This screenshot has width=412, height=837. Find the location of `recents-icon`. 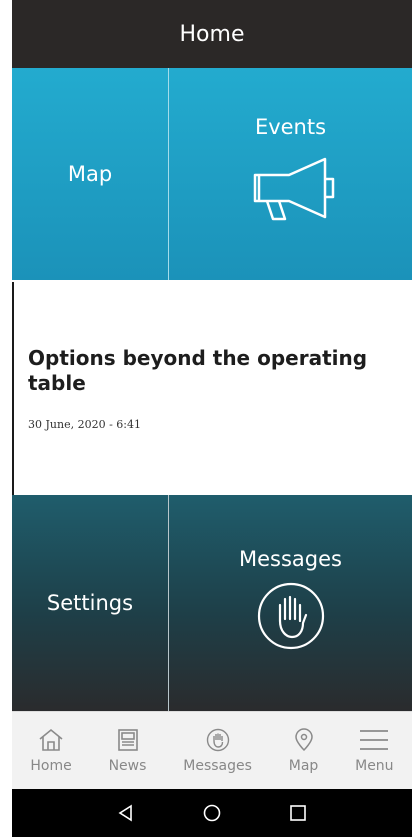

recents-icon is located at coordinates (298, 813).